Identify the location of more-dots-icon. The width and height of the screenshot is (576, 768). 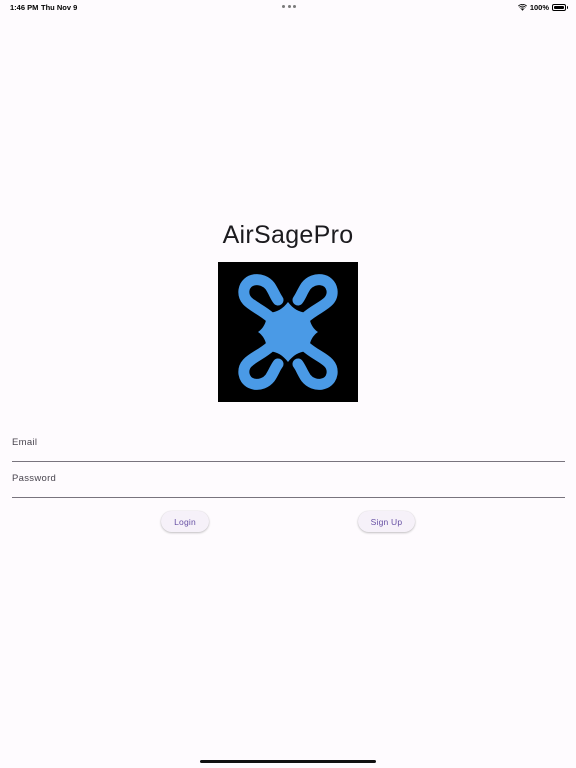
(289, 7).